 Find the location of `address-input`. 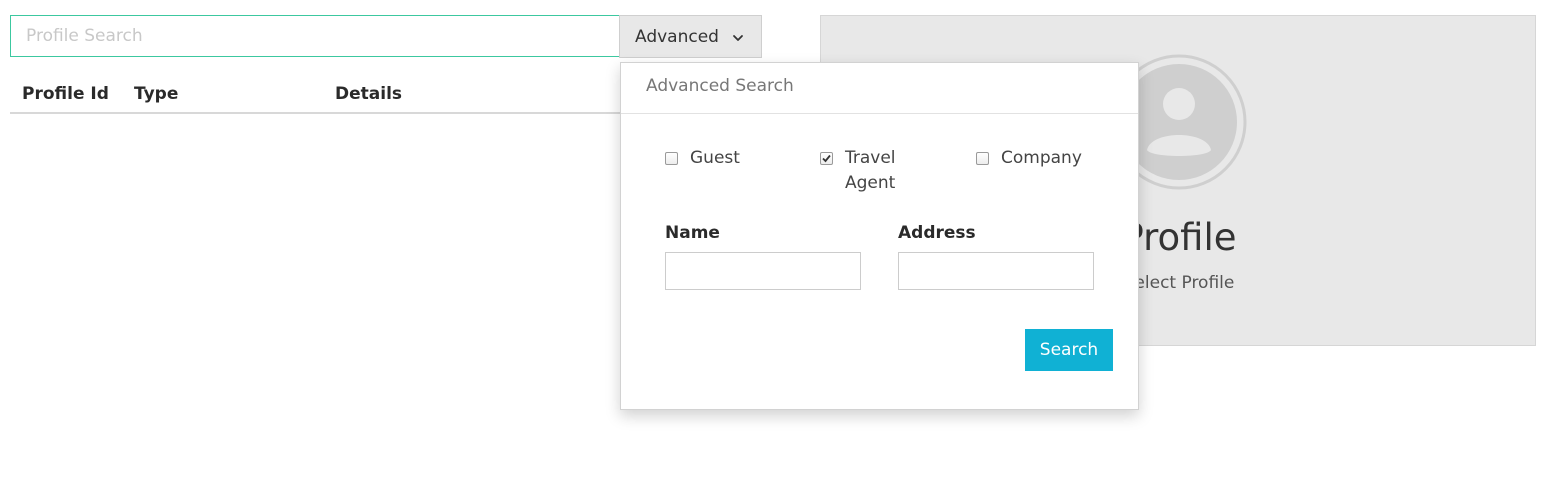

address-input is located at coordinates (996, 271).